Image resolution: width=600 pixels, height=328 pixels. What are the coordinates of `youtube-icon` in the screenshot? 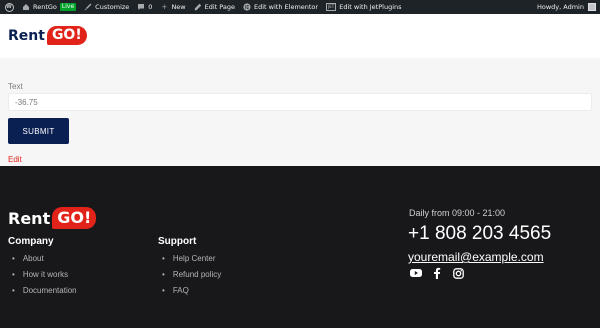 It's located at (416, 273).